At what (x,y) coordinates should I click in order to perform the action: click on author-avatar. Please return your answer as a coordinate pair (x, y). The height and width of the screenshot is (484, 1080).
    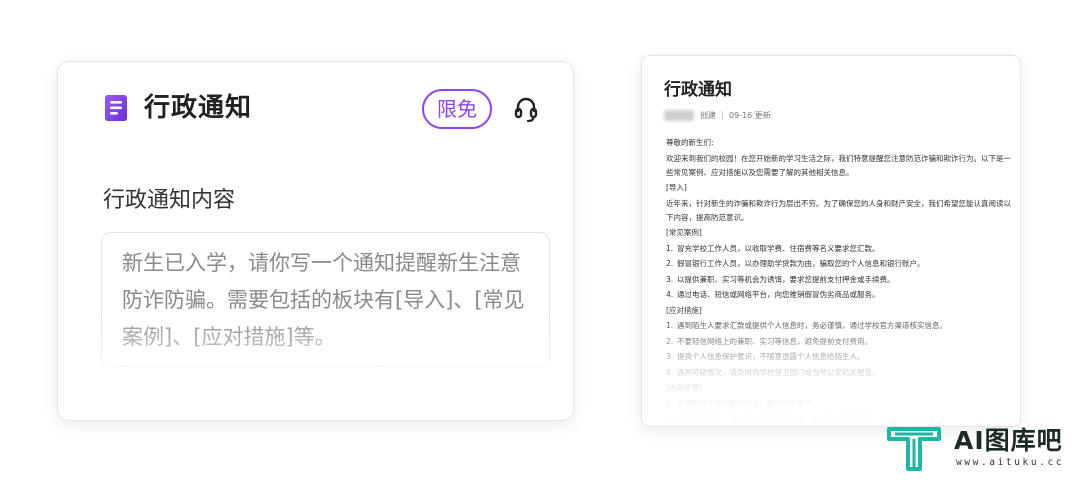
    Looking at the image, I should click on (679, 115).